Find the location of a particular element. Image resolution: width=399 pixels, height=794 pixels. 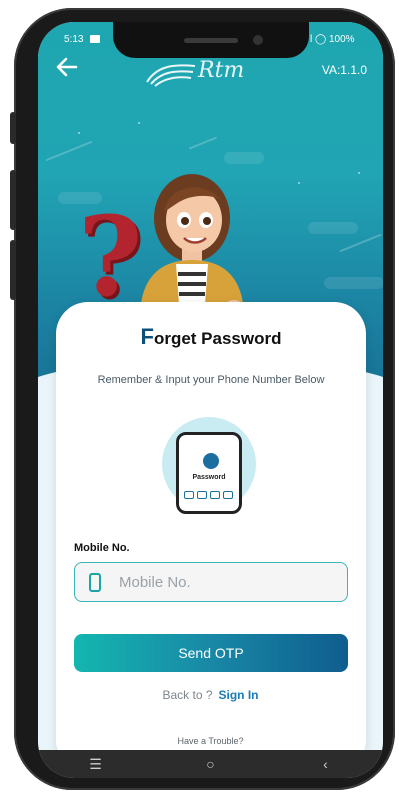

camera-notch is located at coordinates (211, 40).